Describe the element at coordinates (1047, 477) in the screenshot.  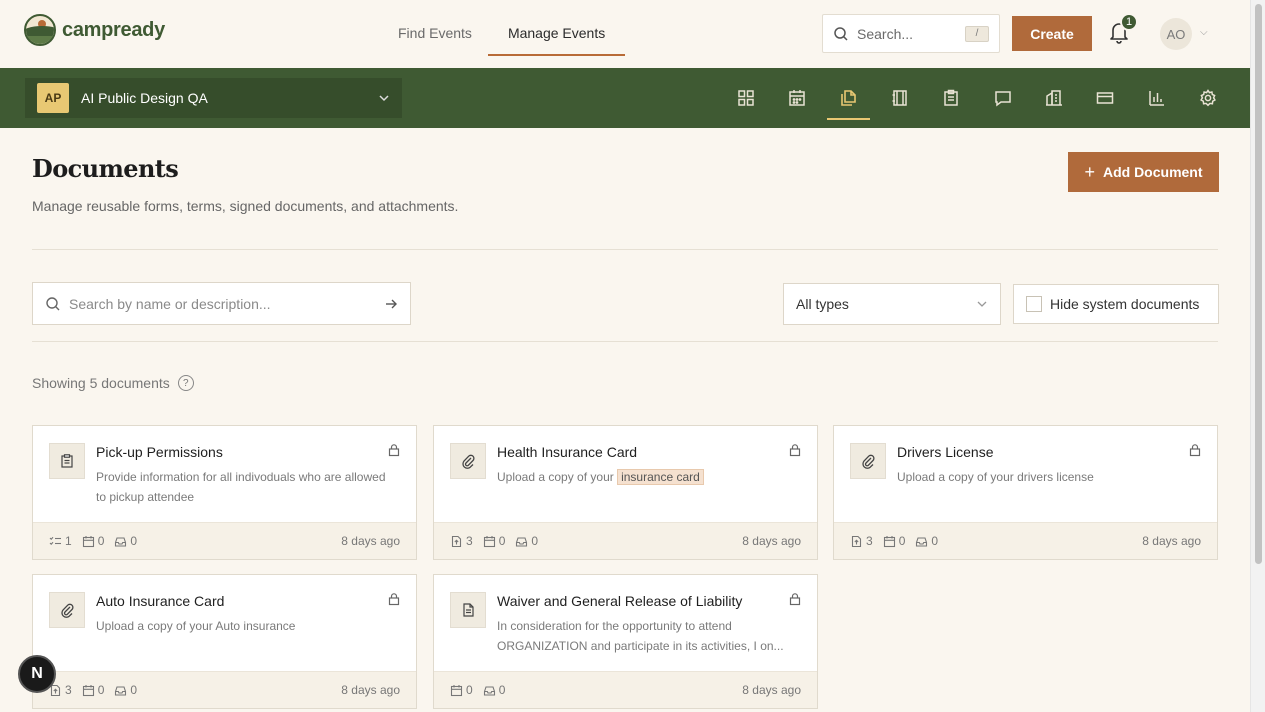
I see `document-description-block: Upload a copy of your drivers license` at that location.